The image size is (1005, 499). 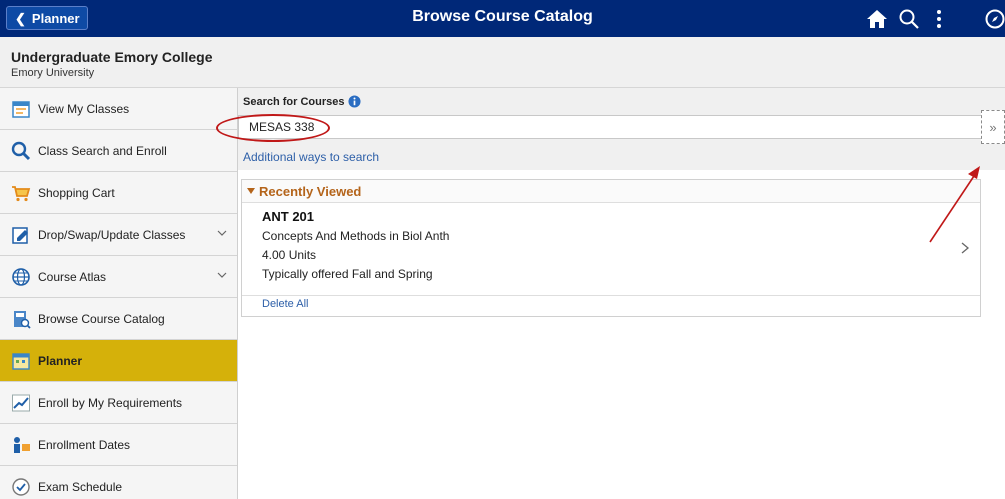 What do you see at coordinates (21, 276) in the screenshot?
I see `globe-icon` at bounding box center [21, 276].